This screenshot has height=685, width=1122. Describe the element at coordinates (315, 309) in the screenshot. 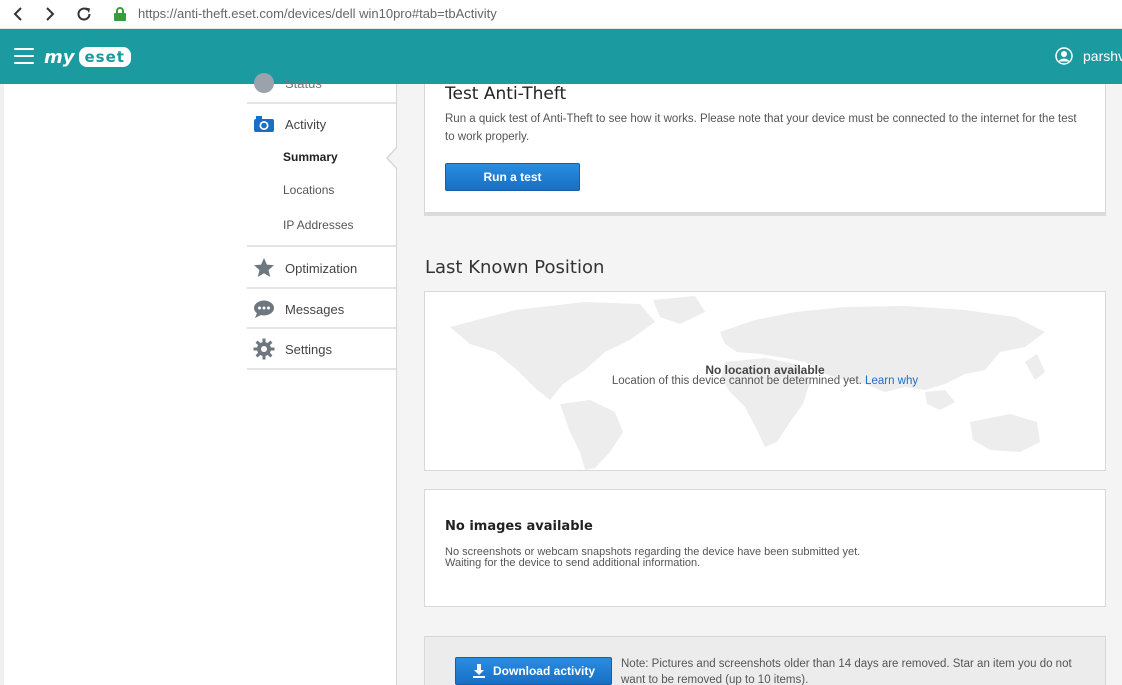

I see `sidebar-item-label: Messages` at that location.